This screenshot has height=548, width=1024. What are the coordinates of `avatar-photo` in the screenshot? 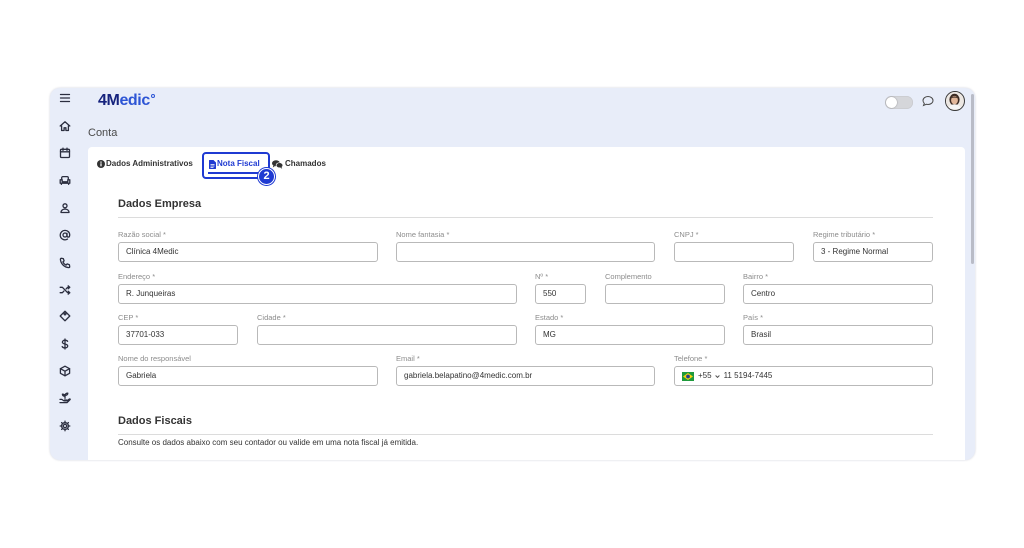 It's located at (954, 100).